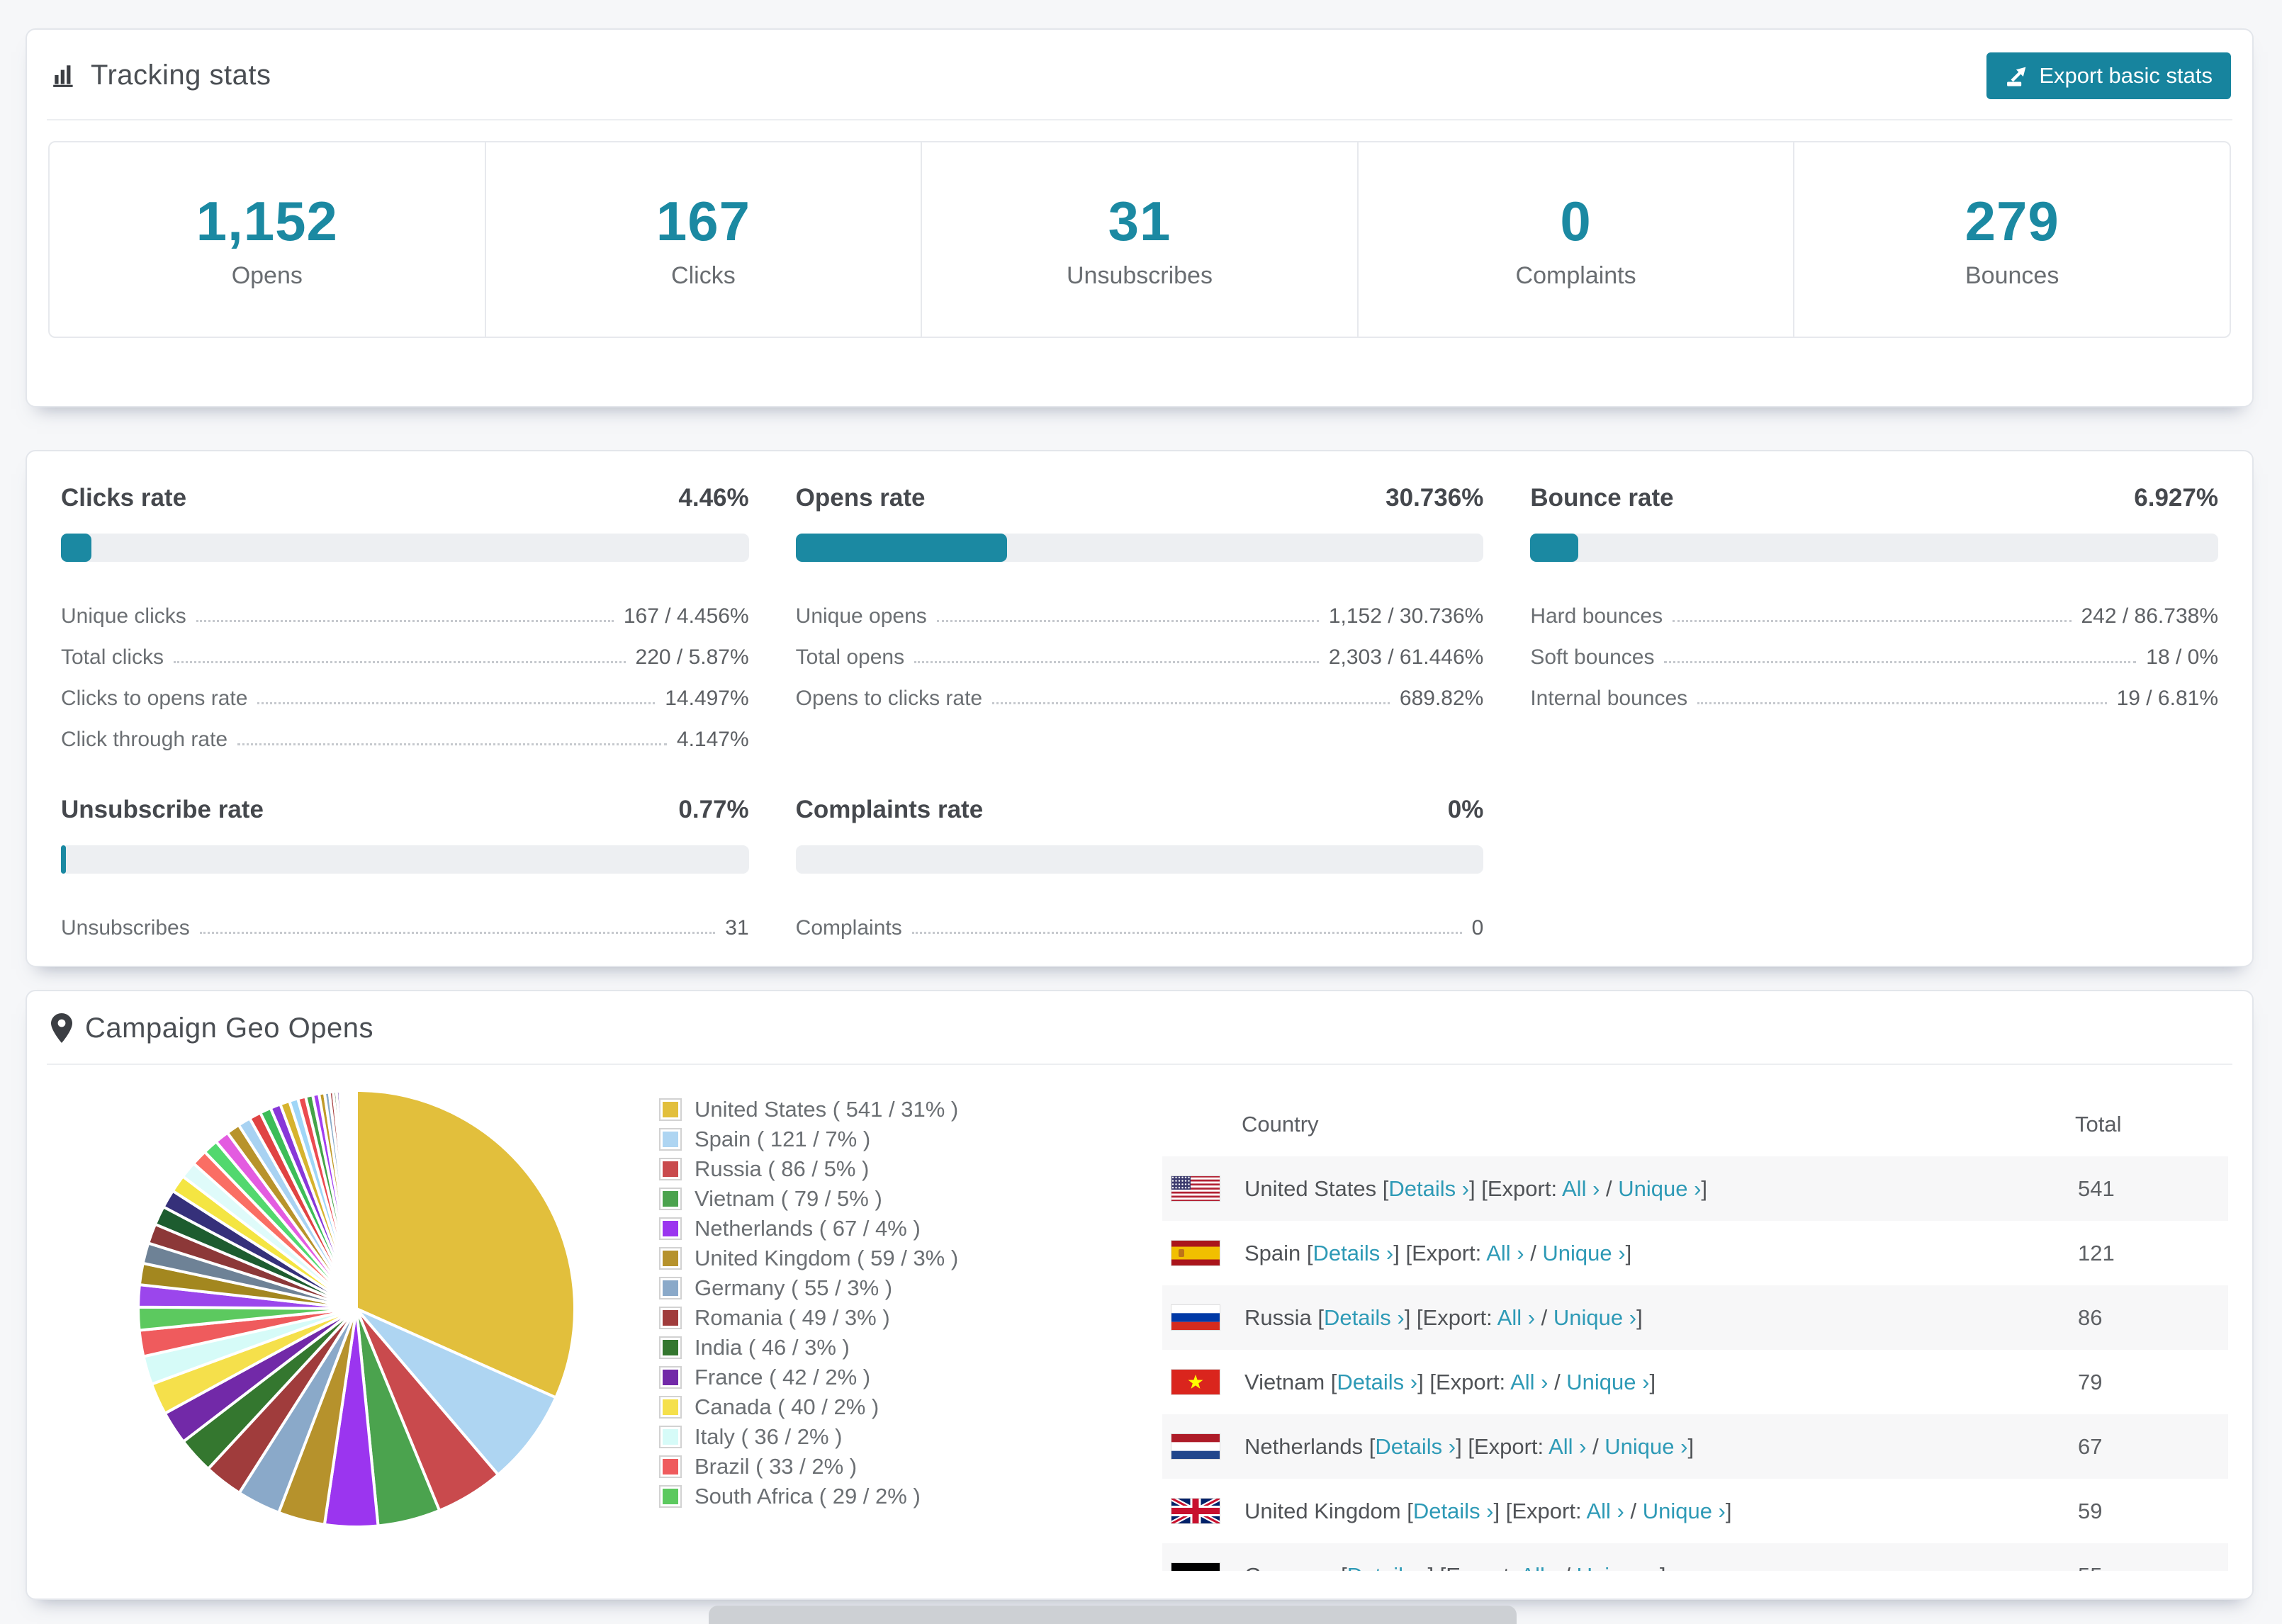 This screenshot has width=2282, height=1624. I want to click on rate-row-value: 19 / 6.81%, so click(2167, 699).